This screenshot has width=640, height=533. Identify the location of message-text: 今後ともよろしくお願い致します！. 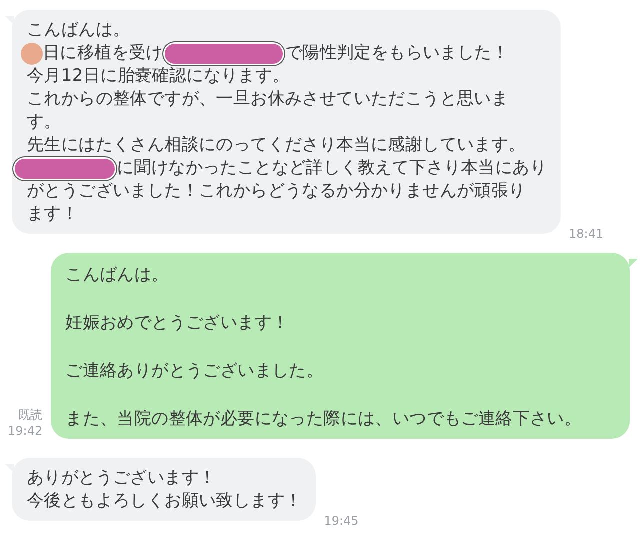
(164, 501).